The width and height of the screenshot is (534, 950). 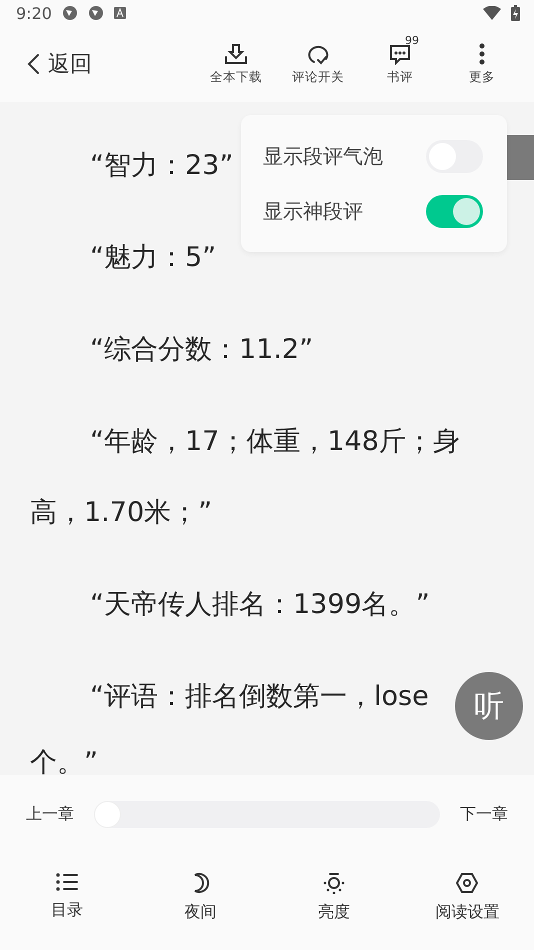 What do you see at coordinates (161, 166) in the screenshot?
I see `paragraph-text: “智力：23”` at bounding box center [161, 166].